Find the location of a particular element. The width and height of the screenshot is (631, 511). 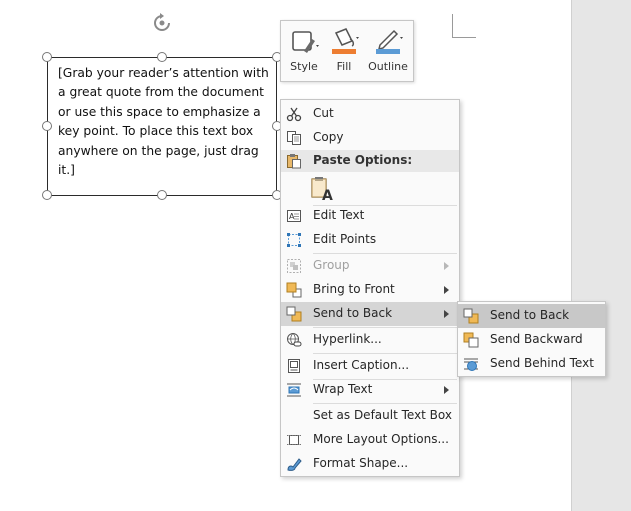

resize-handle-bottom-left is located at coordinates (47, 195).